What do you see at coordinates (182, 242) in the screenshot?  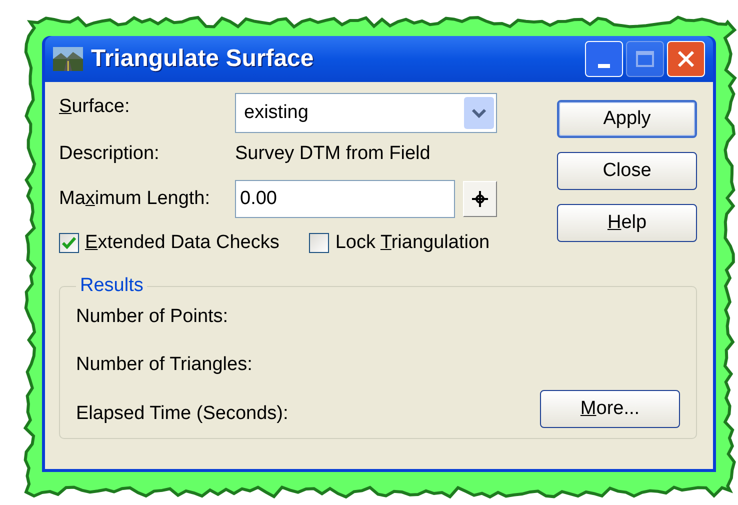 I see `checkbox-label: Extended Data Checks` at bounding box center [182, 242].